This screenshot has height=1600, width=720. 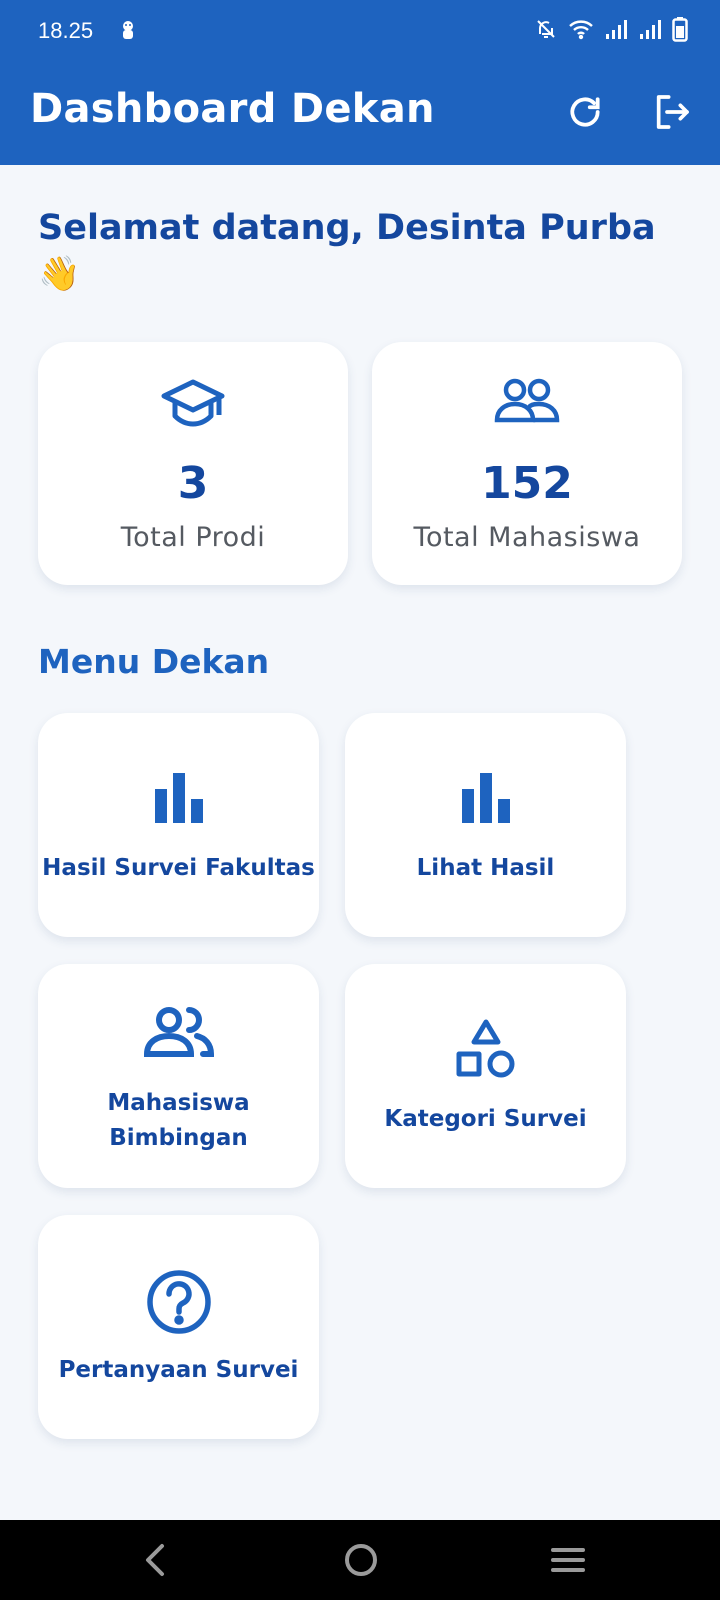 I want to click on stat-card-mahasiswa: 152 Total Mahasiswa, so click(x=527, y=463).